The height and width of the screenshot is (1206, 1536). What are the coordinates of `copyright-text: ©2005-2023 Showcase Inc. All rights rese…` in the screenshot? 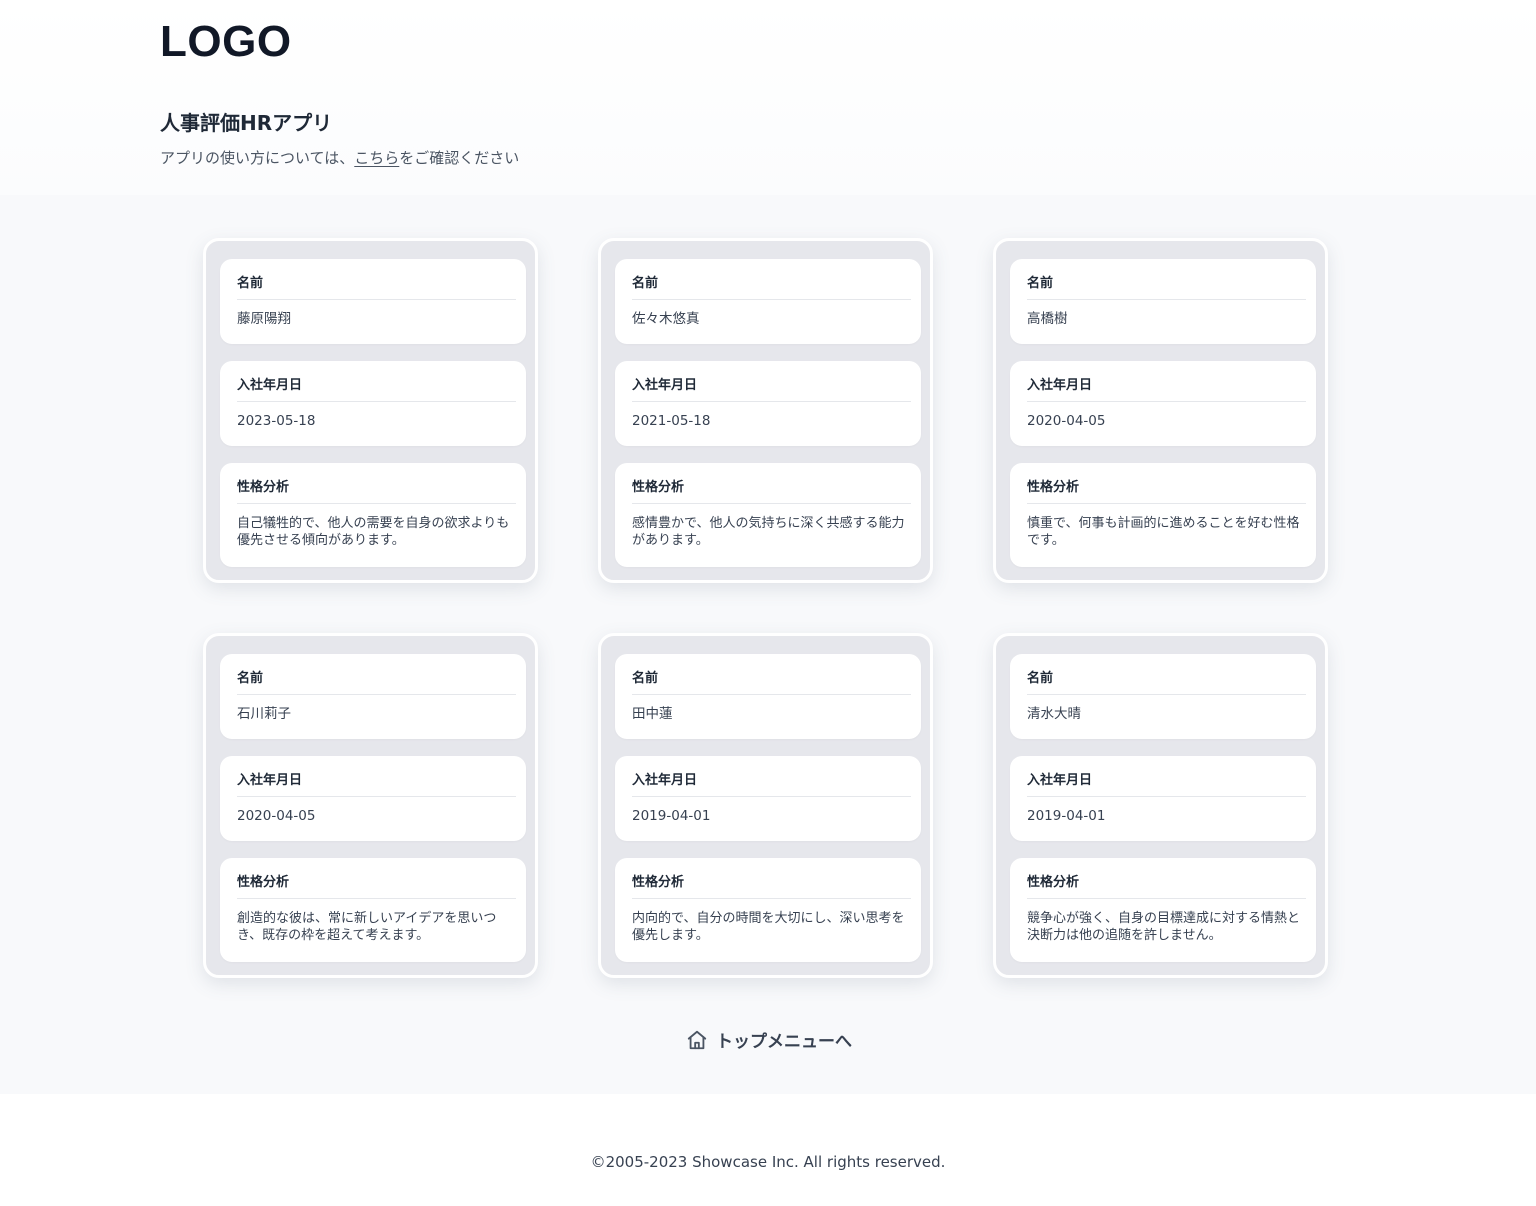 It's located at (768, 1162).